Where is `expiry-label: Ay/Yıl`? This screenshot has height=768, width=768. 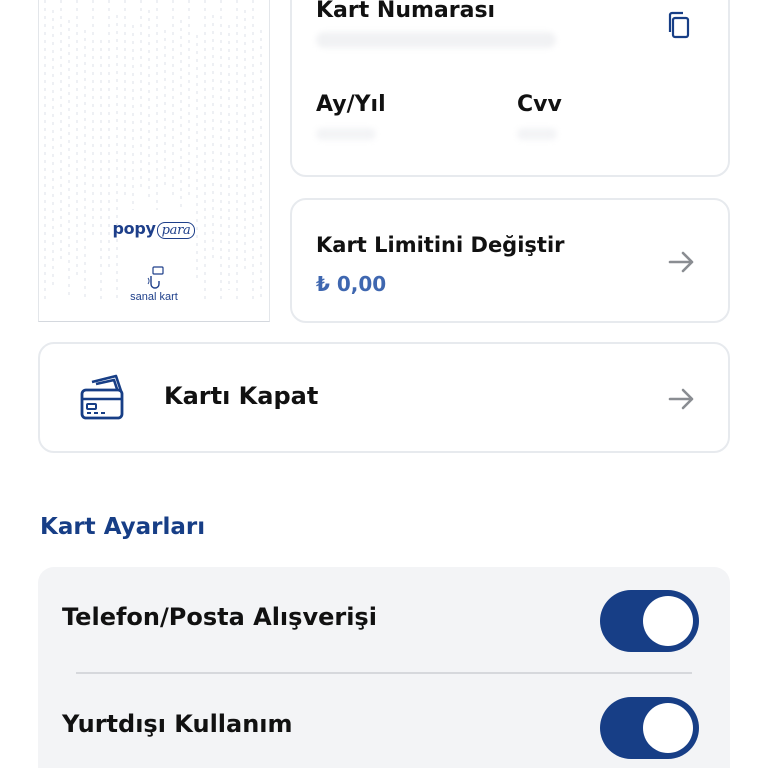 expiry-label: Ay/Yıl is located at coordinates (351, 104).